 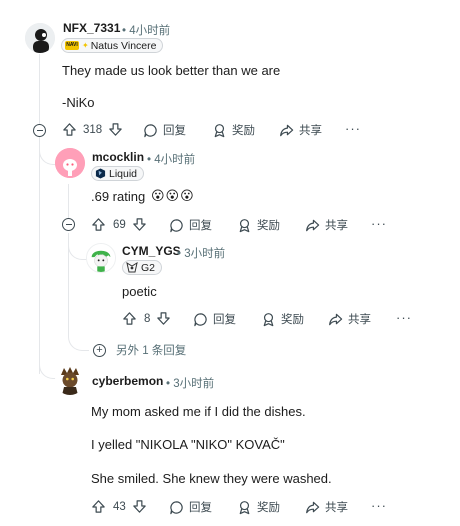 What do you see at coordinates (123, 173) in the screenshot?
I see `flair-label: Liquid` at bounding box center [123, 173].